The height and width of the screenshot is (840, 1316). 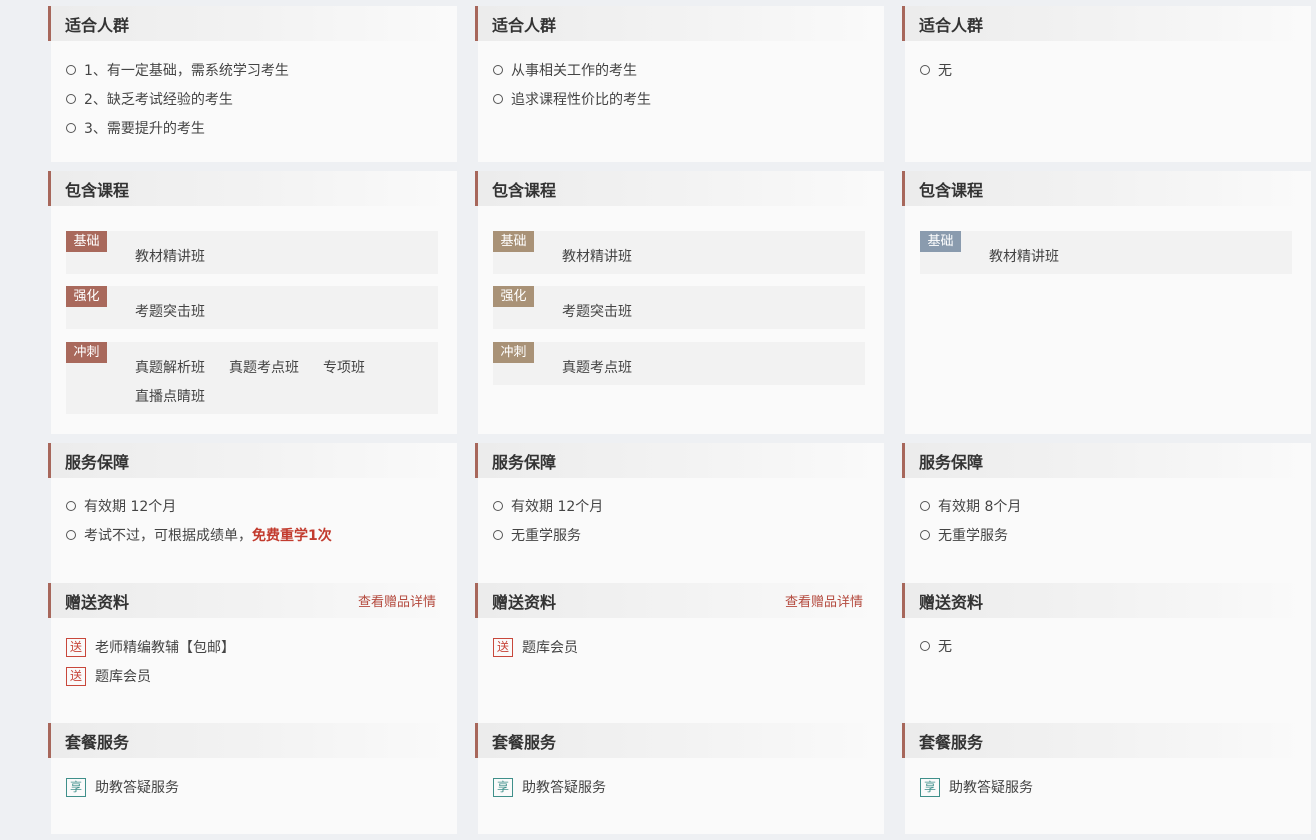 I want to click on list-item: 3、需要提升的考生, so click(x=135, y=128).